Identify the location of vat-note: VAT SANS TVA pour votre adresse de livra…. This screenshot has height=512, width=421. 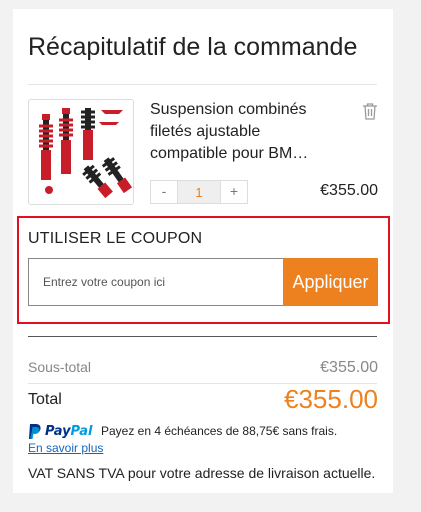
(202, 473).